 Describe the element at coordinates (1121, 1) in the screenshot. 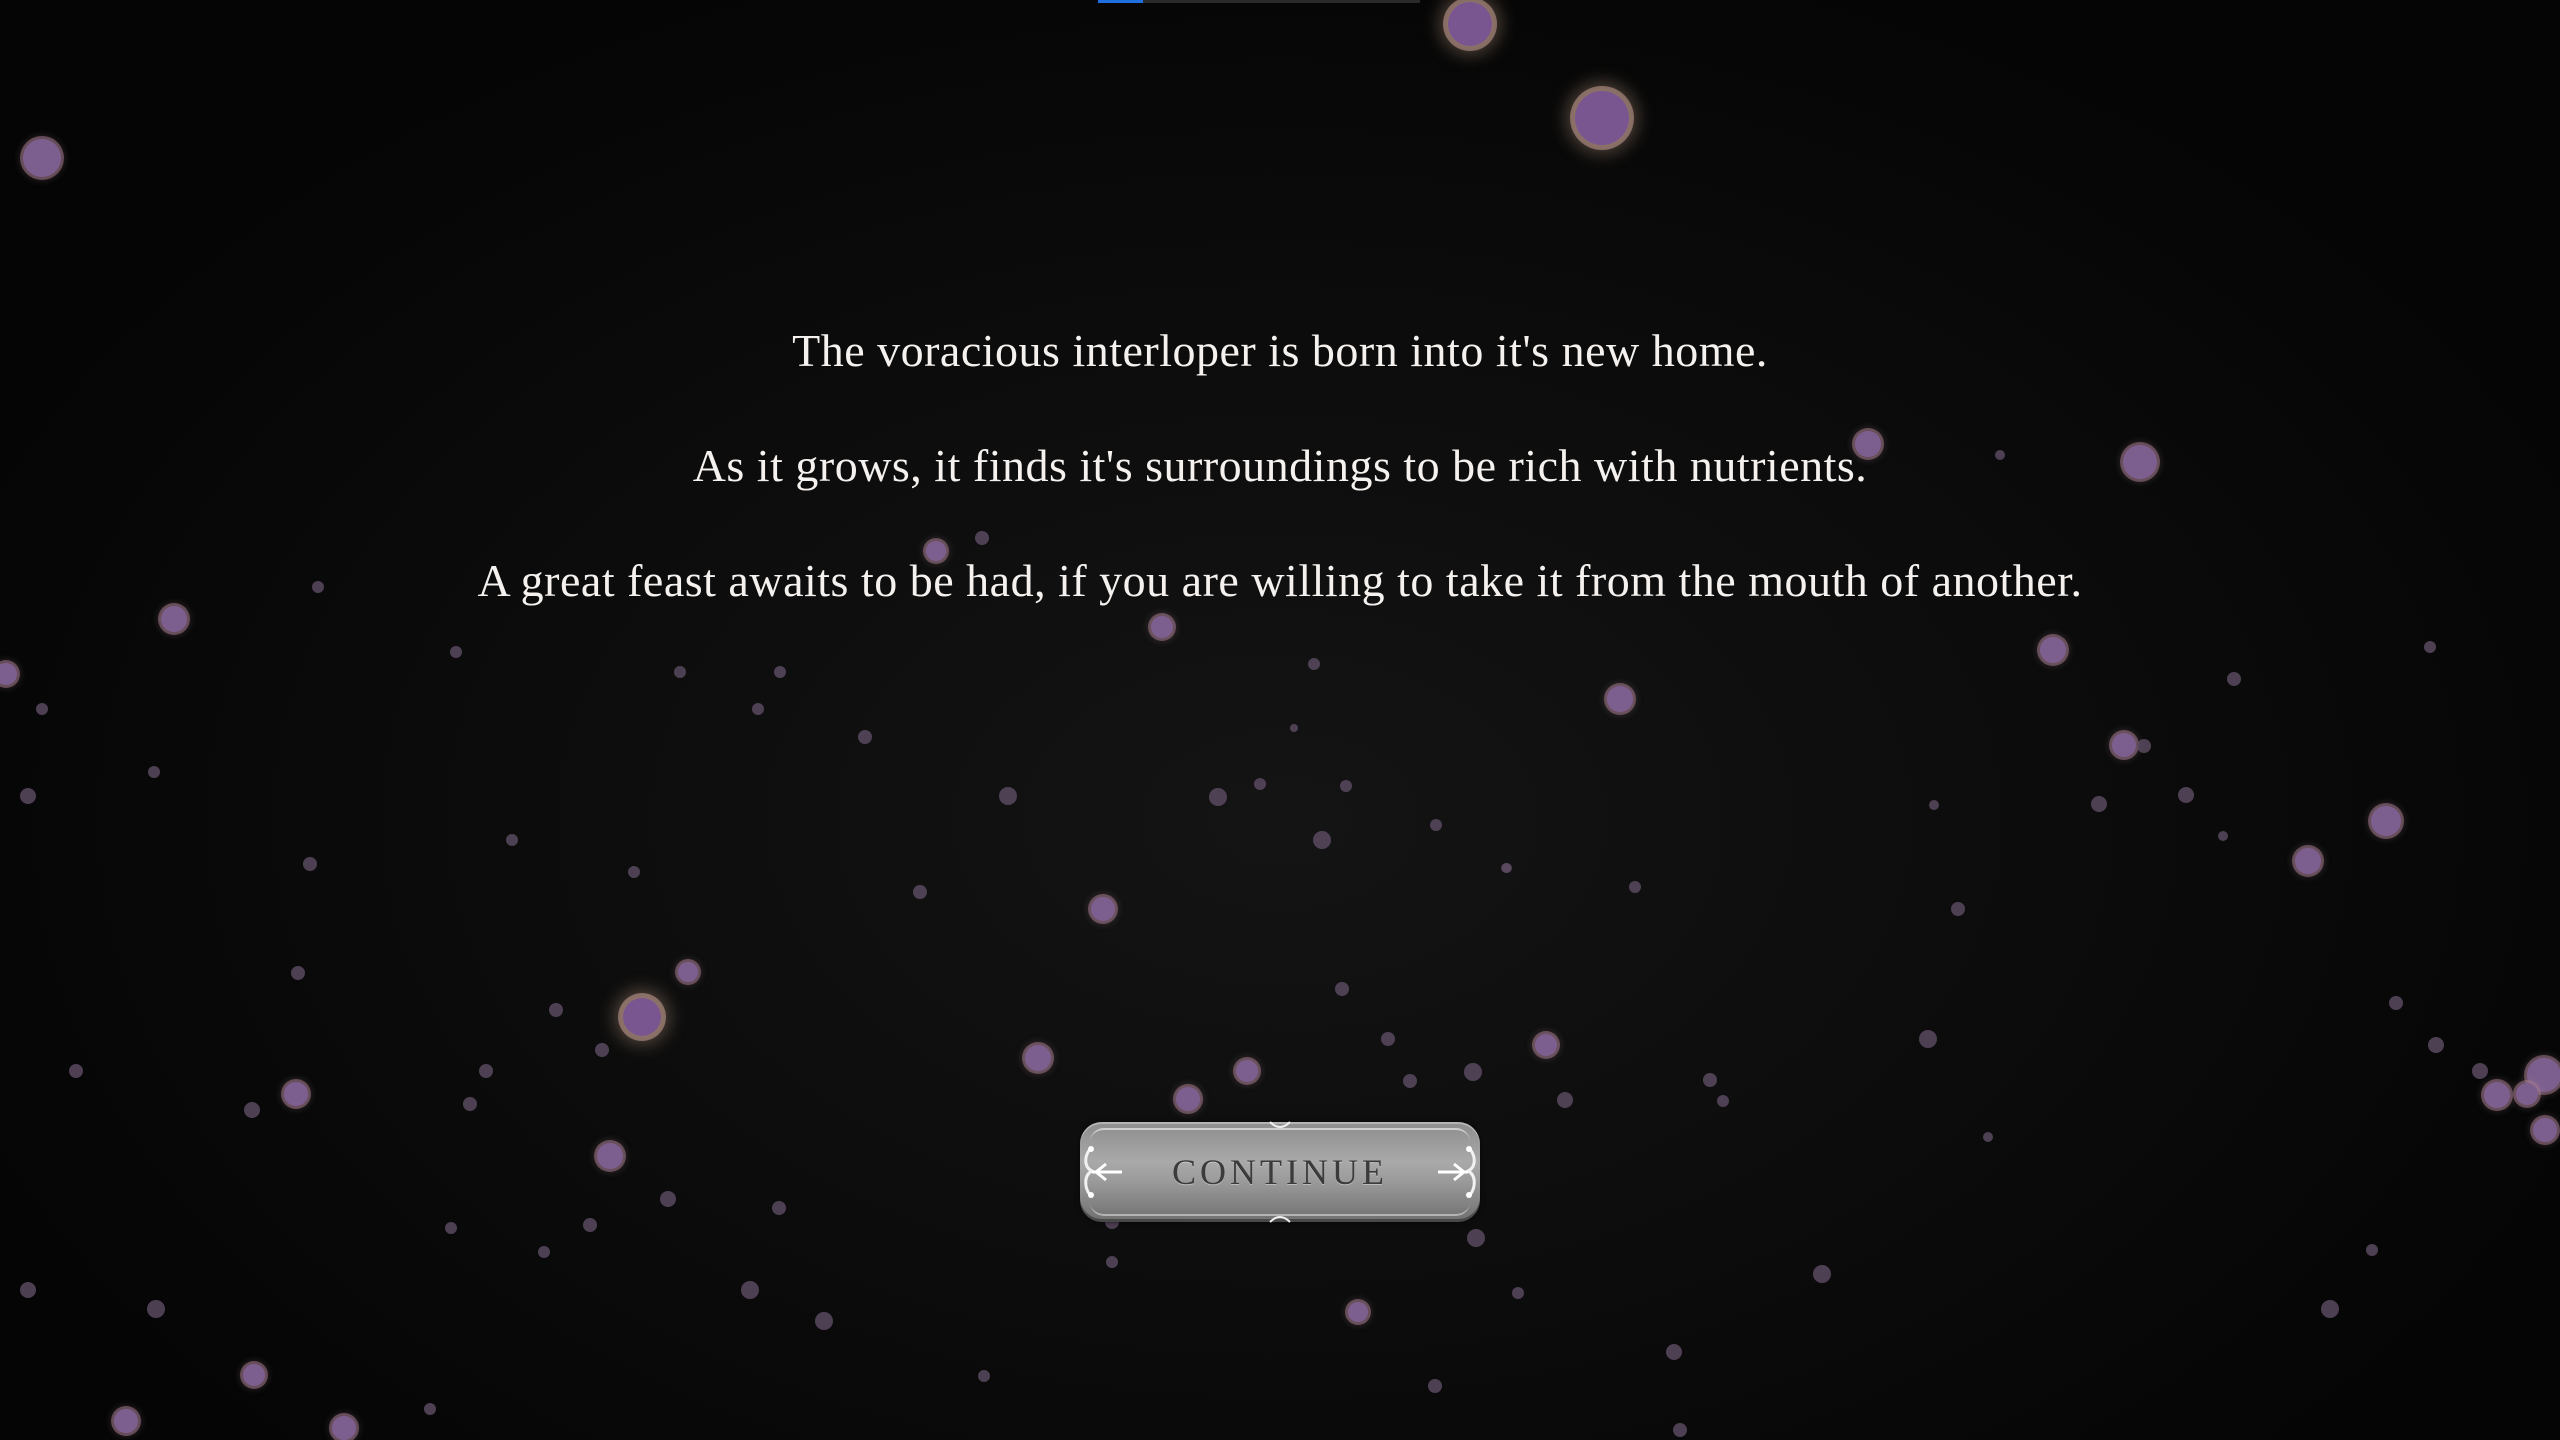

I see `loading-progress-fill` at that location.